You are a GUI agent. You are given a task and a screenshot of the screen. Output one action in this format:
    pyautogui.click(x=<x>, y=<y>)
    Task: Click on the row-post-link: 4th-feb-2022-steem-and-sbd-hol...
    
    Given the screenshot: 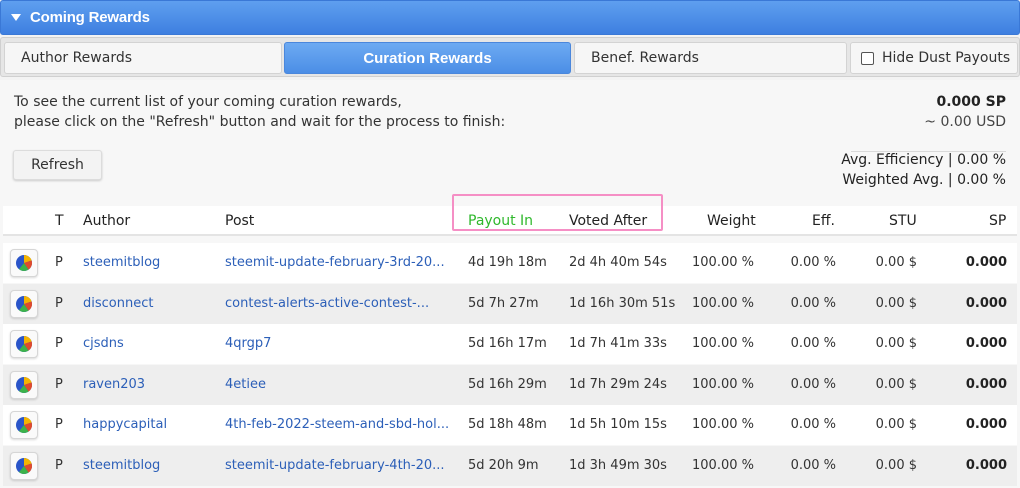 What is the action you would take?
    pyautogui.click(x=337, y=424)
    